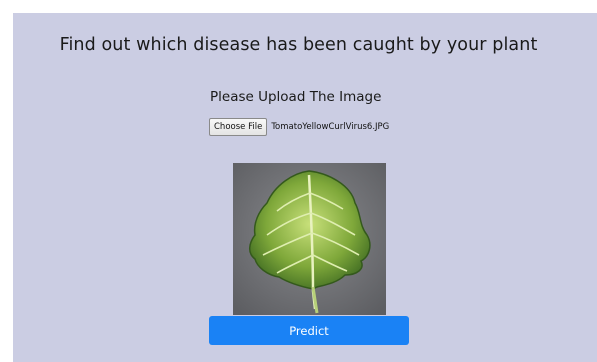 The image size is (597, 362). What do you see at coordinates (296, 97) in the screenshot?
I see `upload-label: Please Upload The Image` at bounding box center [296, 97].